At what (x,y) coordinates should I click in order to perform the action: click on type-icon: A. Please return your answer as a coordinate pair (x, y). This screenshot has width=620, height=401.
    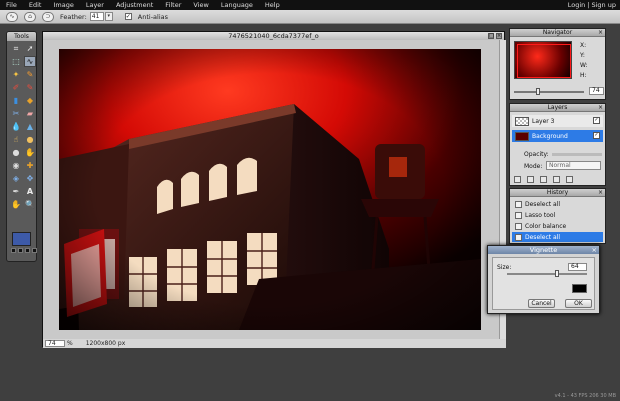
    Looking at the image, I should click on (30, 191).